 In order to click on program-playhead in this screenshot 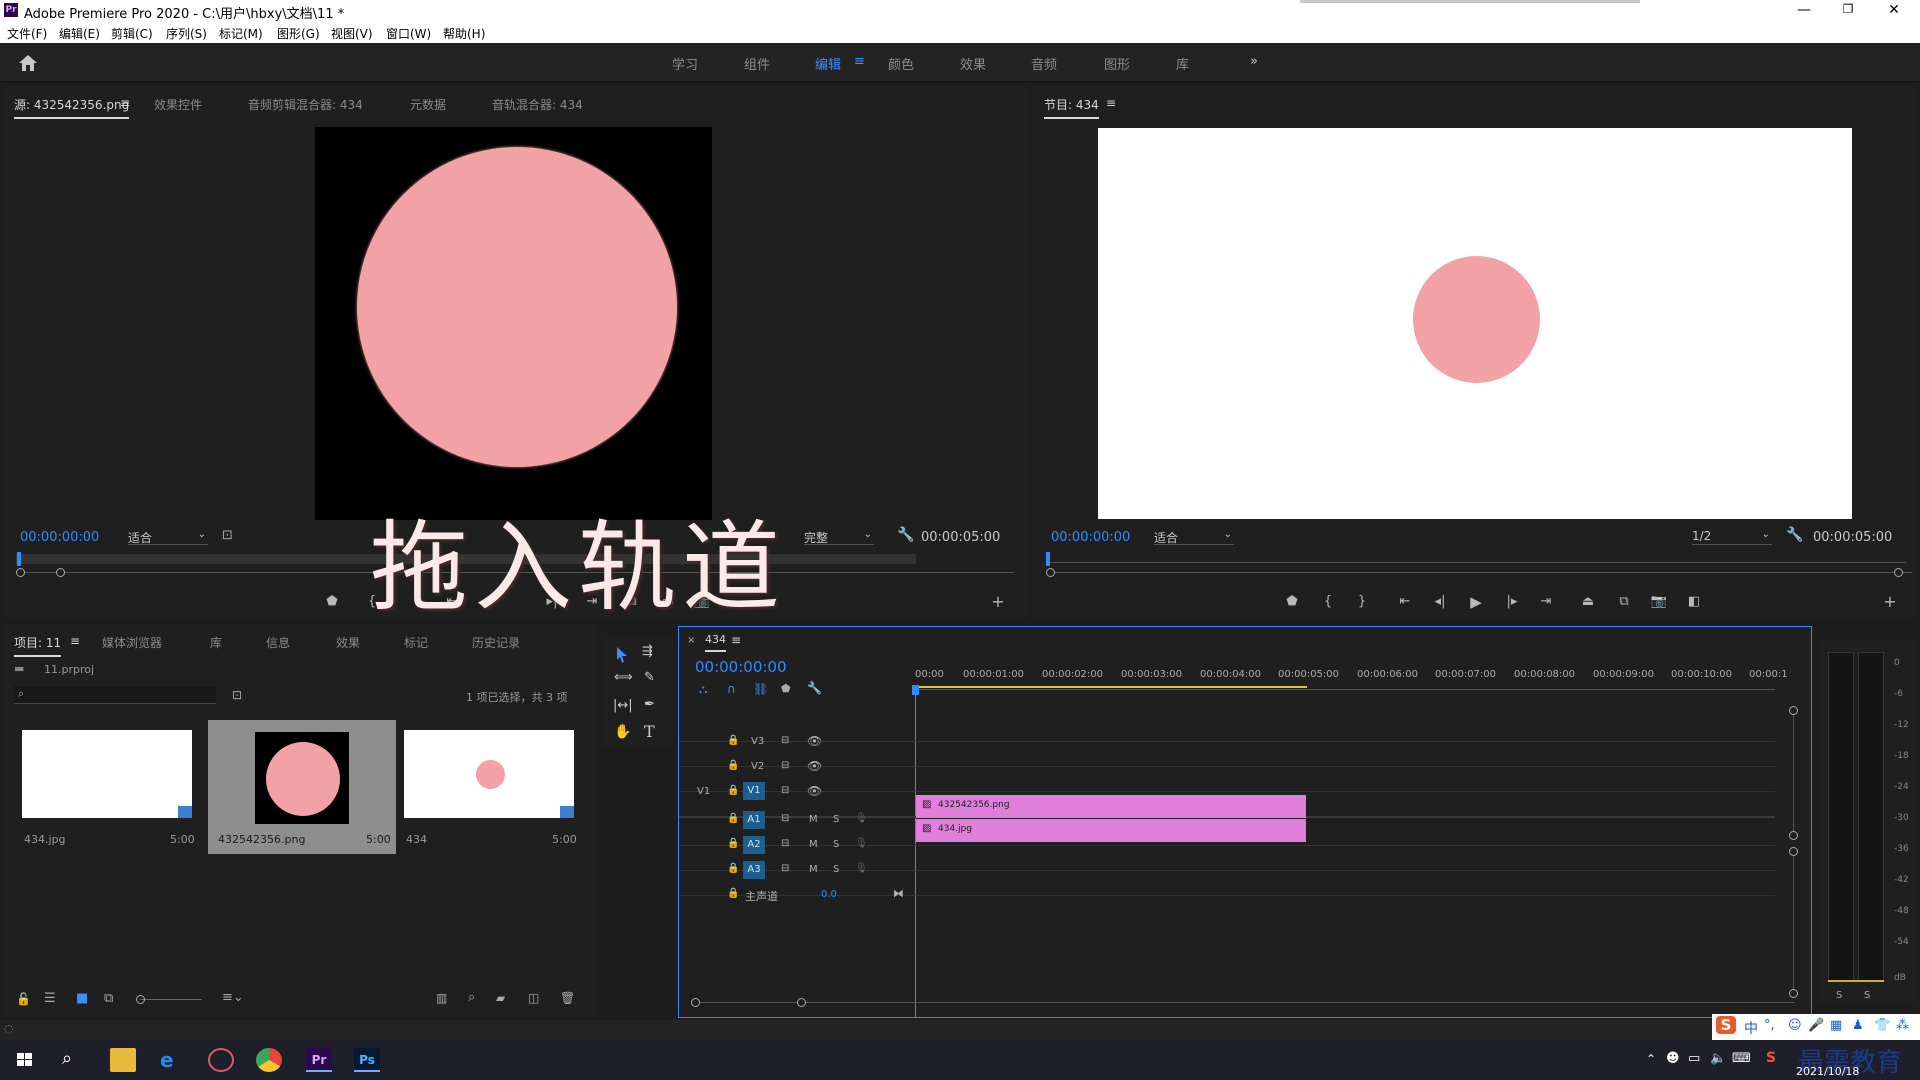, I will do `click(1048, 559)`.